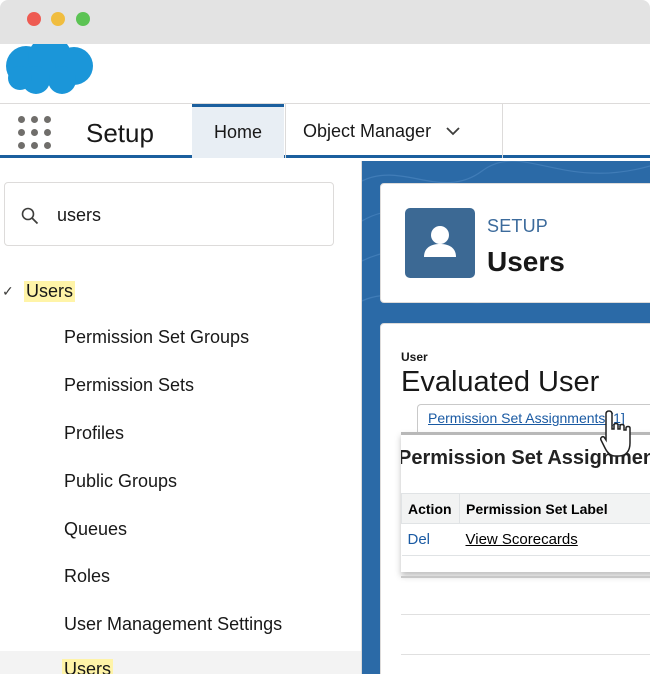 The image size is (650, 674). I want to click on chevron-down-icon, so click(453, 131).